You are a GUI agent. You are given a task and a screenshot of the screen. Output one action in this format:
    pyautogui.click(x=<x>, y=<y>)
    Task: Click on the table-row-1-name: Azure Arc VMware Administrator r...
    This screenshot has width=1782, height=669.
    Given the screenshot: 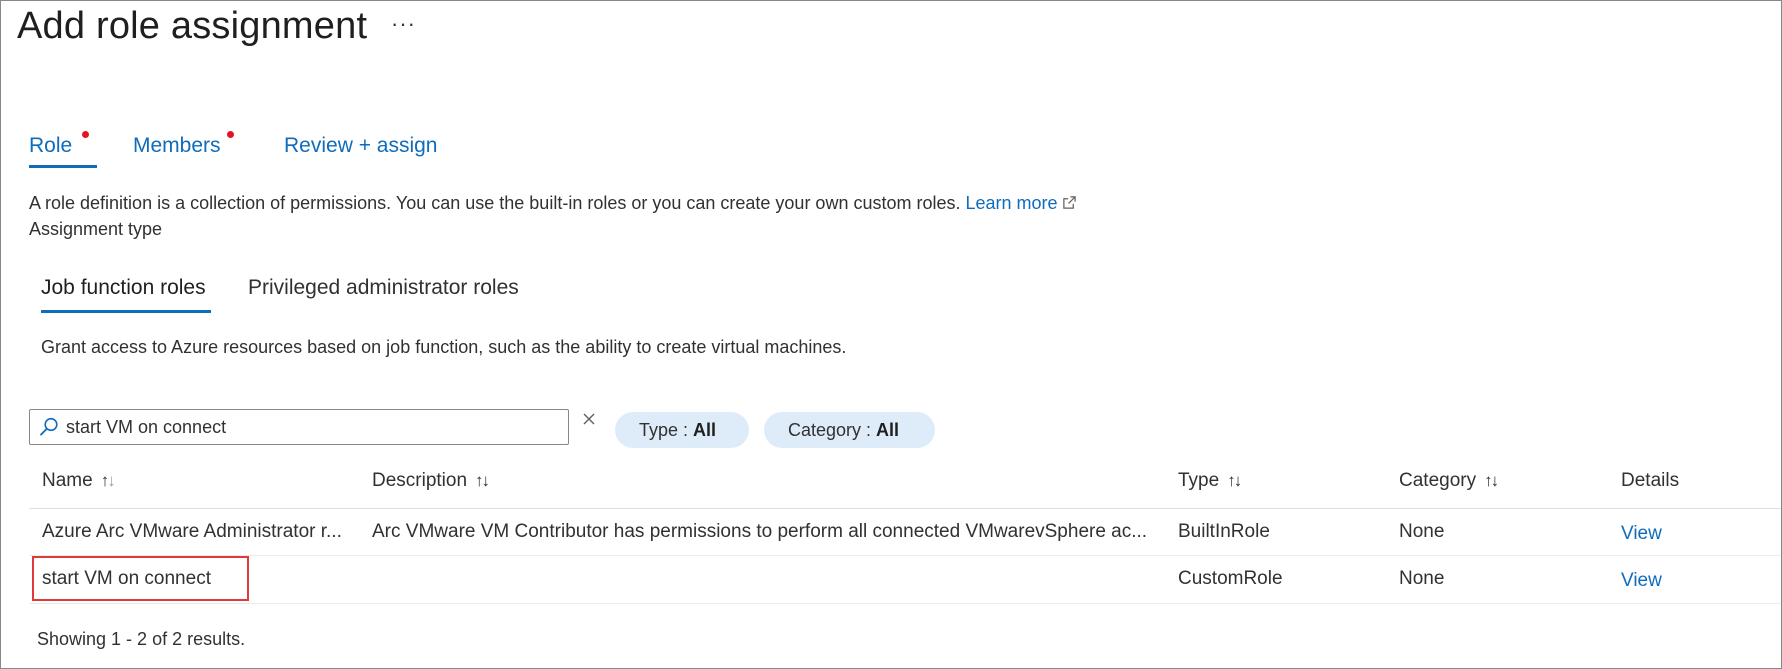 What is the action you would take?
    pyautogui.click(x=200, y=532)
    